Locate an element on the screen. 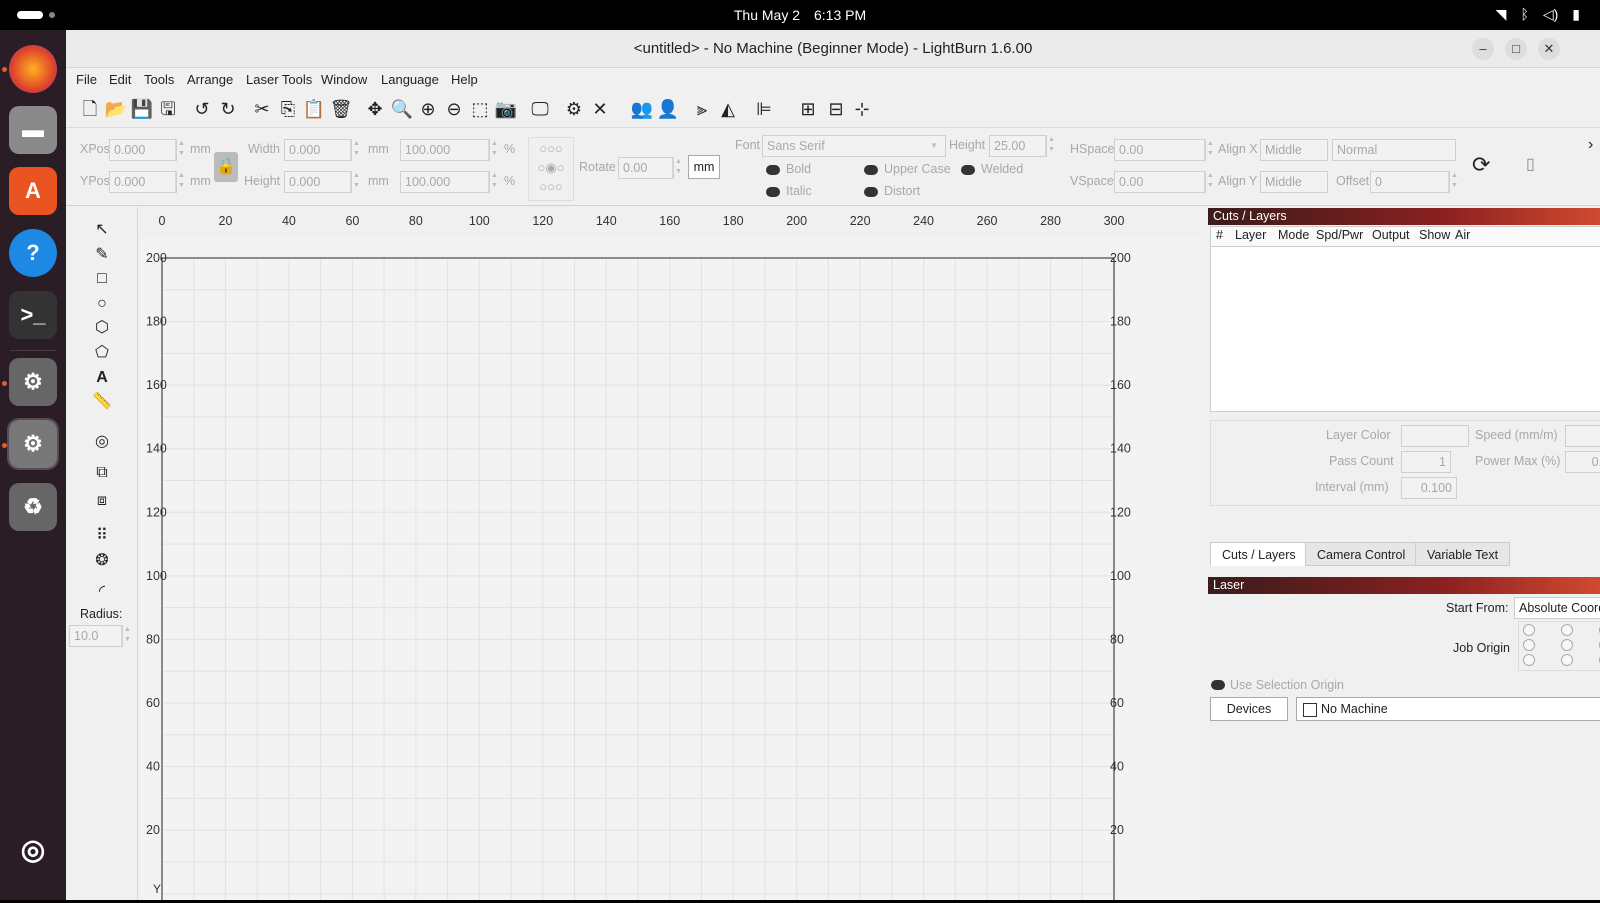 The image size is (1600, 903). menu-help: Help is located at coordinates (464, 79).